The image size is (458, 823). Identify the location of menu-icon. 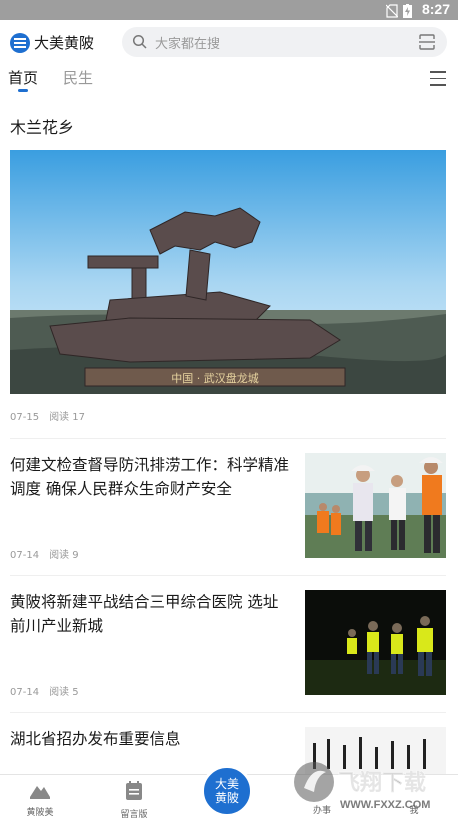
(438, 78).